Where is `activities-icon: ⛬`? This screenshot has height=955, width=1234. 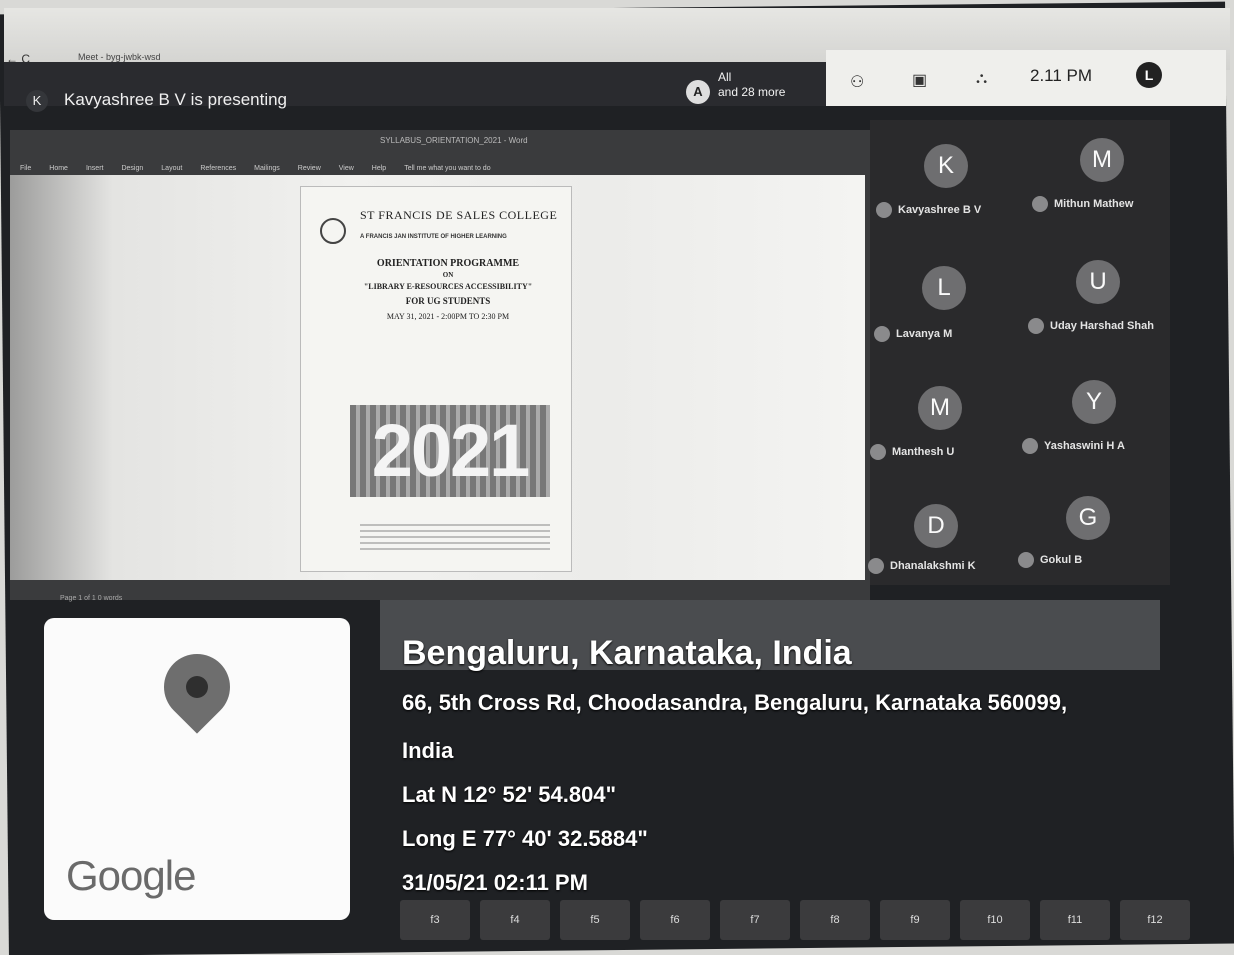
activities-icon: ⛬ is located at coordinates (981, 79).